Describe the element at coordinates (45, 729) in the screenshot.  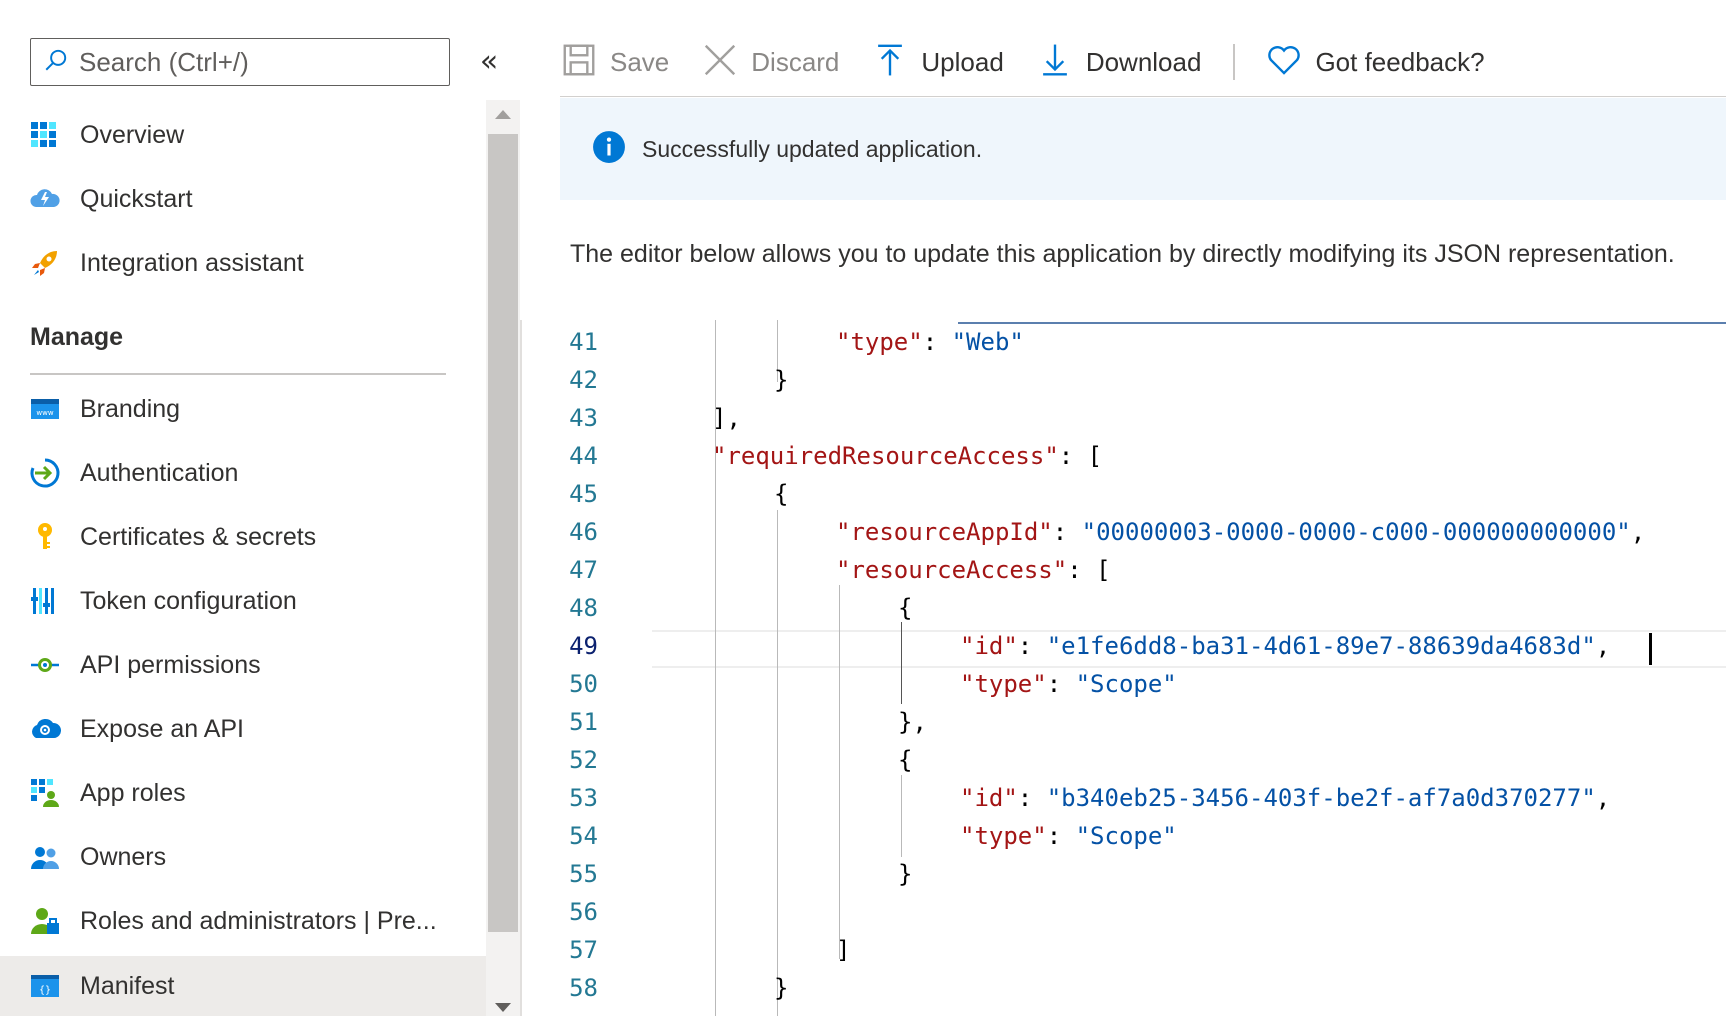
I see `expose-api-cloud-icon` at that location.